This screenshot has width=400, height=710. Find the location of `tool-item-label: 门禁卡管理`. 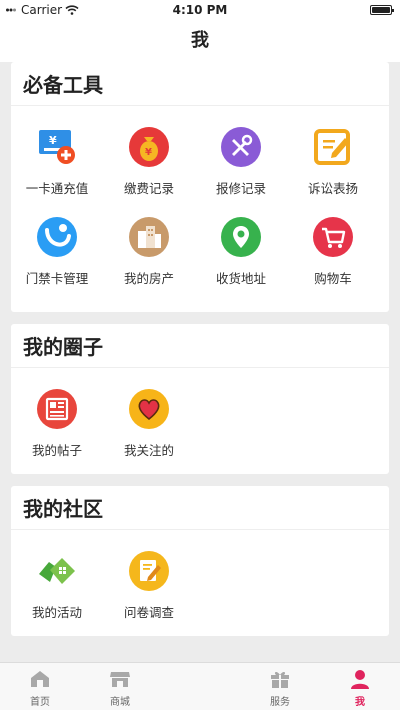

tool-item-label: 门禁卡管理 is located at coordinates (57, 278).